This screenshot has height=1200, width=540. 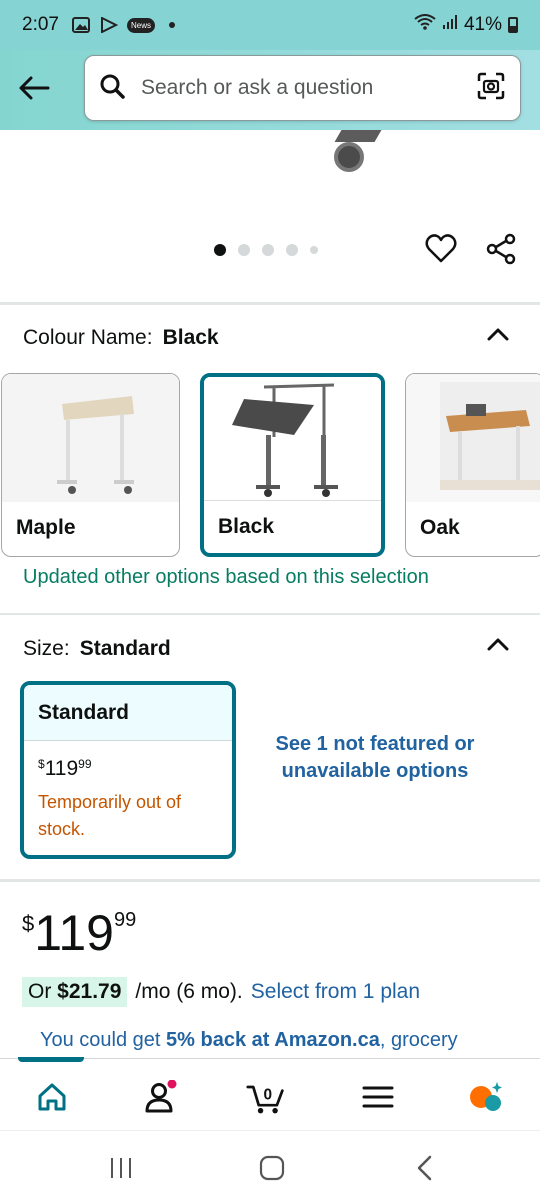 I want to click on more-notifications-icon, so click(x=172, y=25).